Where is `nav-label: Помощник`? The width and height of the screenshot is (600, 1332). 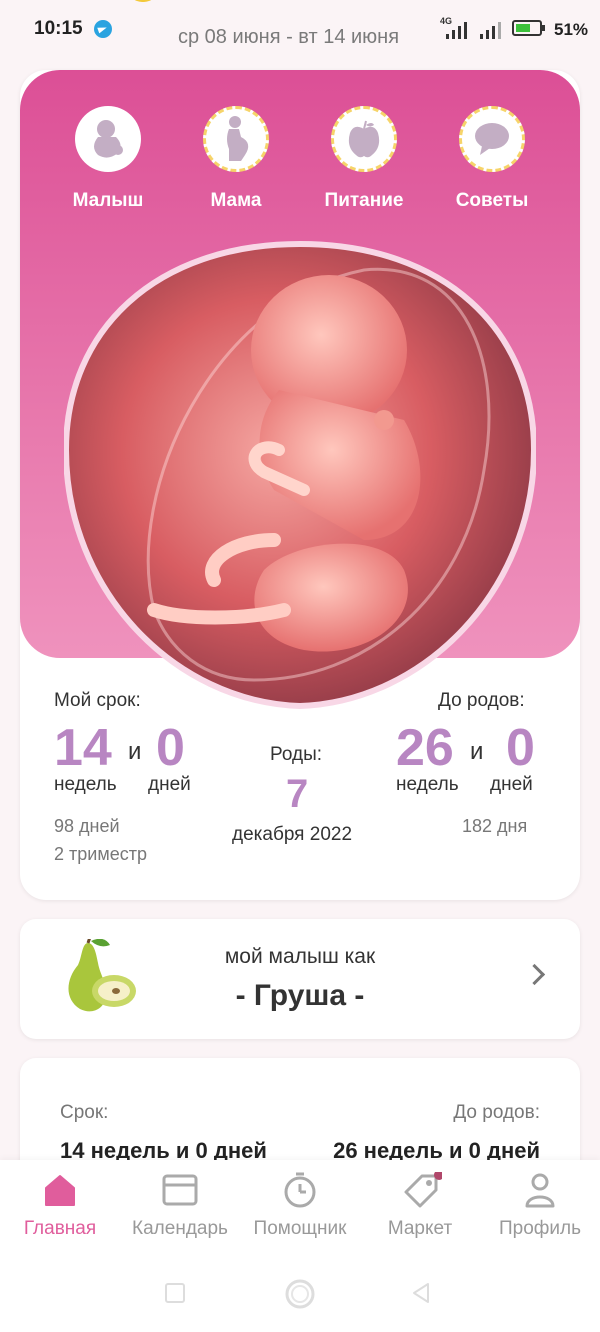 nav-label: Помощник is located at coordinates (300, 1228).